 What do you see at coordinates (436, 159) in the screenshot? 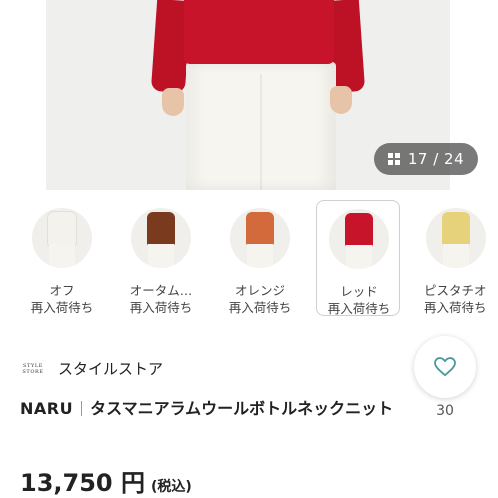
I see `image-counter-text: 17 / 24` at bounding box center [436, 159].